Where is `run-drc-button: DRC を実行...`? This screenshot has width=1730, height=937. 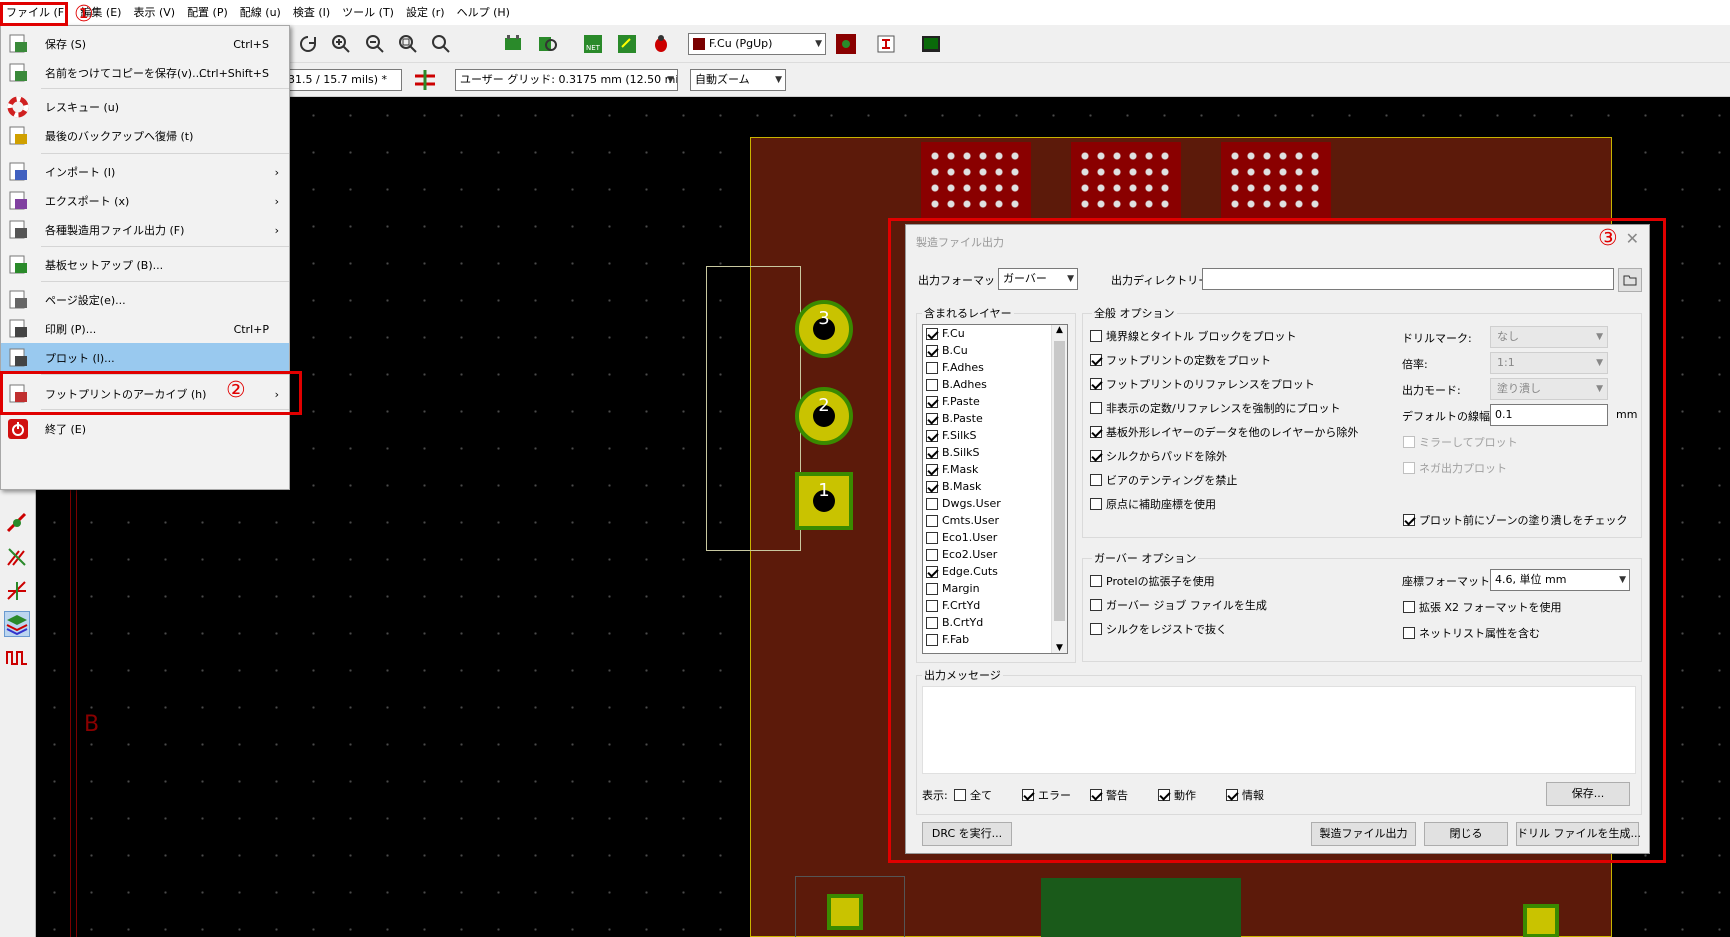
run-drc-button: DRC を実行... is located at coordinates (967, 834).